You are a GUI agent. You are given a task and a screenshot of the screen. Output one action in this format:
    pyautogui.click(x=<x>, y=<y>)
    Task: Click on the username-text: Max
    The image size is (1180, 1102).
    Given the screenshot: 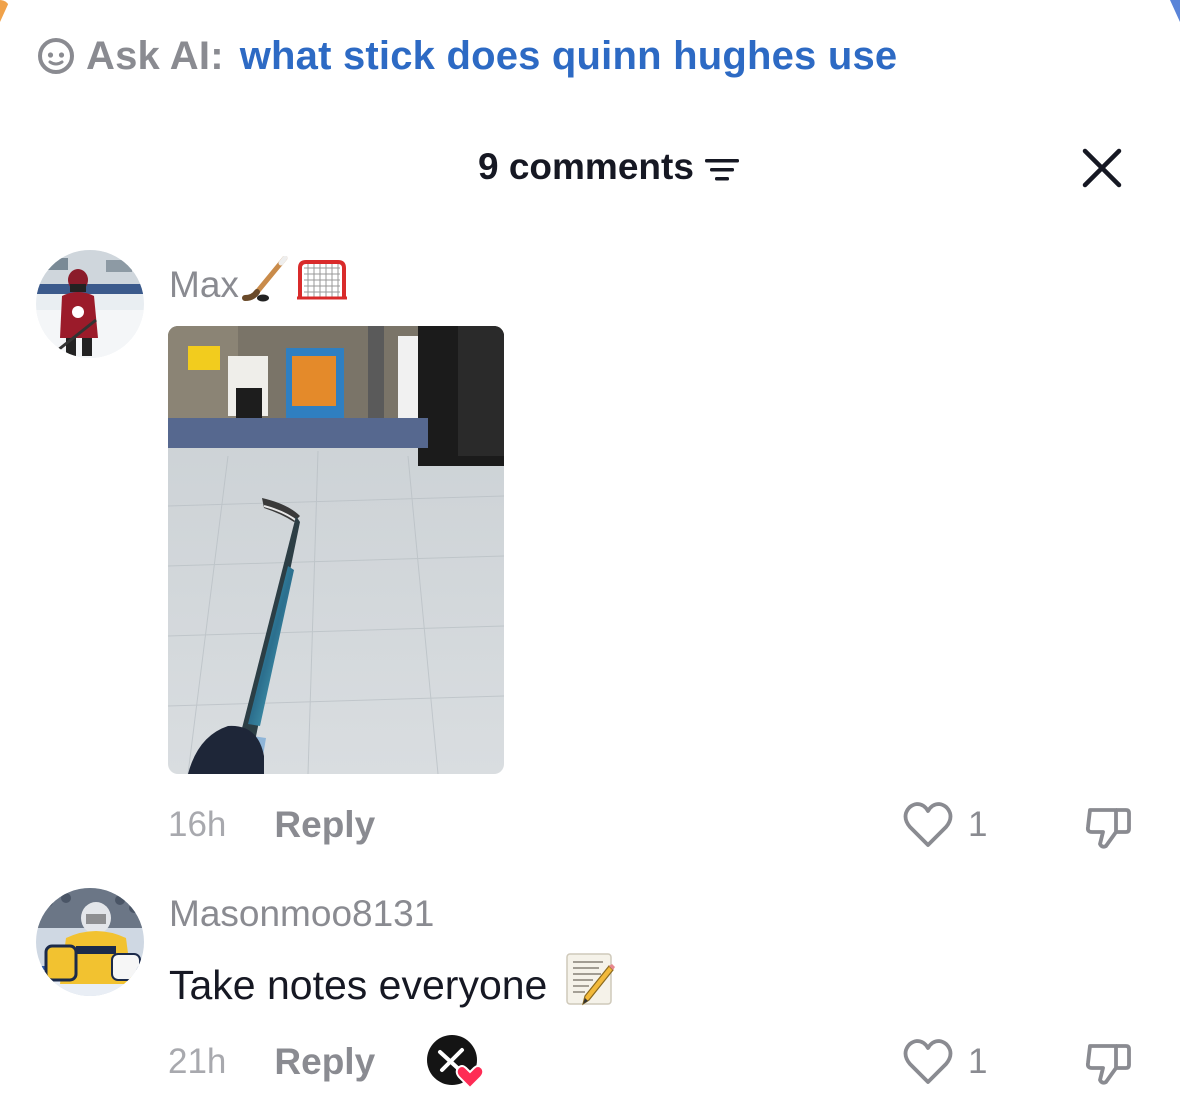 What is the action you would take?
    pyautogui.click(x=204, y=284)
    